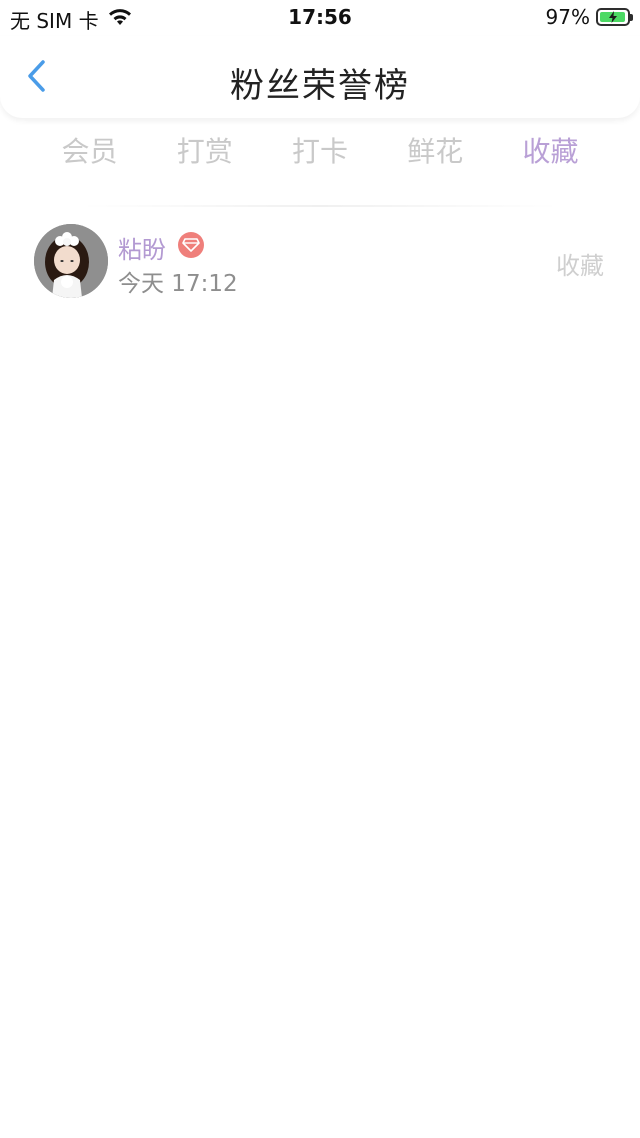 This screenshot has height=1138, width=640. What do you see at coordinates (320, 261) in the screenshot?
I see `list-item: 粘盼 今天 17:12 收藏` at bounding box center [320, 261].